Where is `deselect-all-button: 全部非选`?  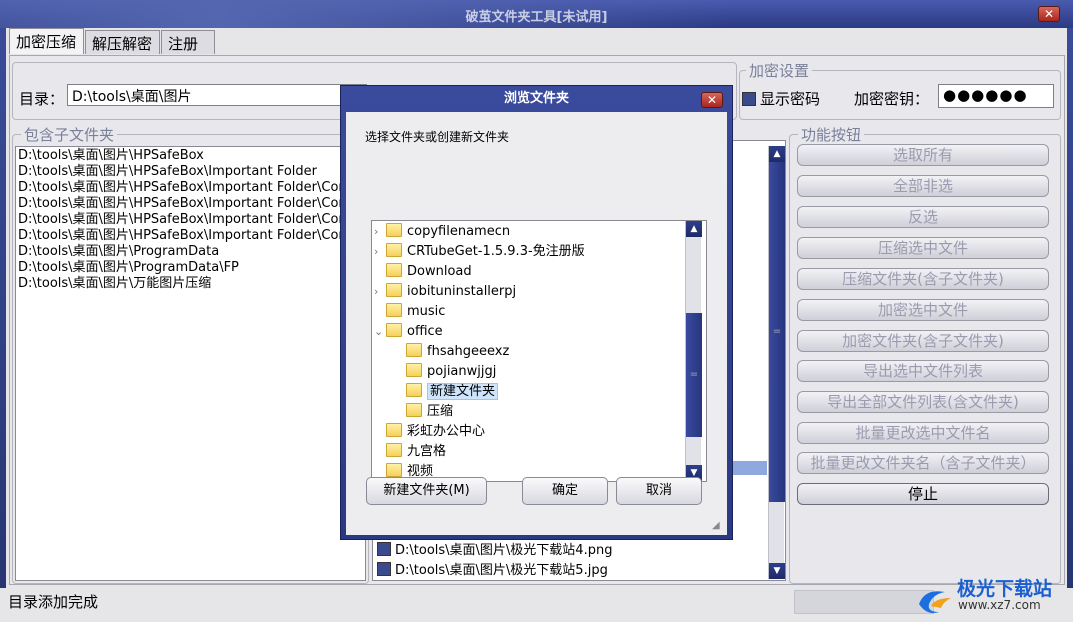
deselect-all-button: 全部非选 is located at coordinates (923, 186).